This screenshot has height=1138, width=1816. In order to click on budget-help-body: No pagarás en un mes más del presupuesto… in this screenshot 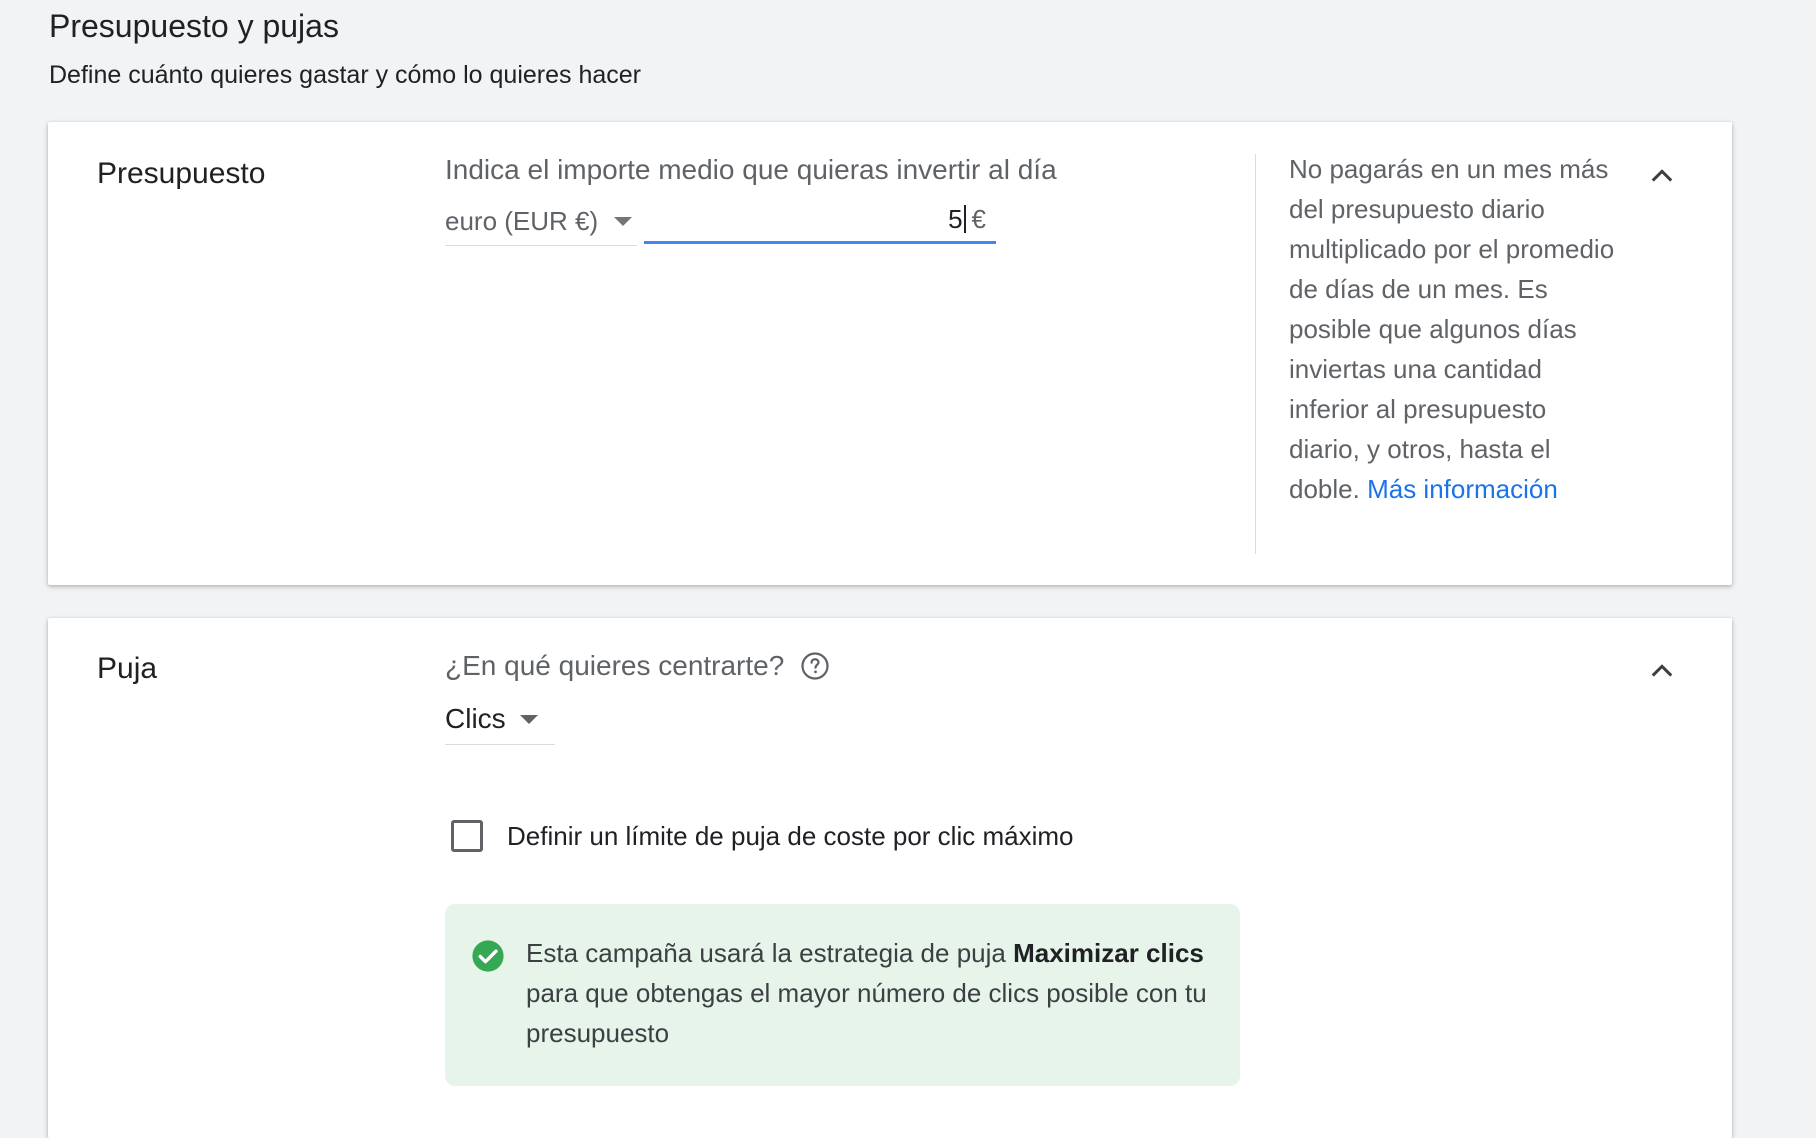, I will do `click(1452, 329)`.